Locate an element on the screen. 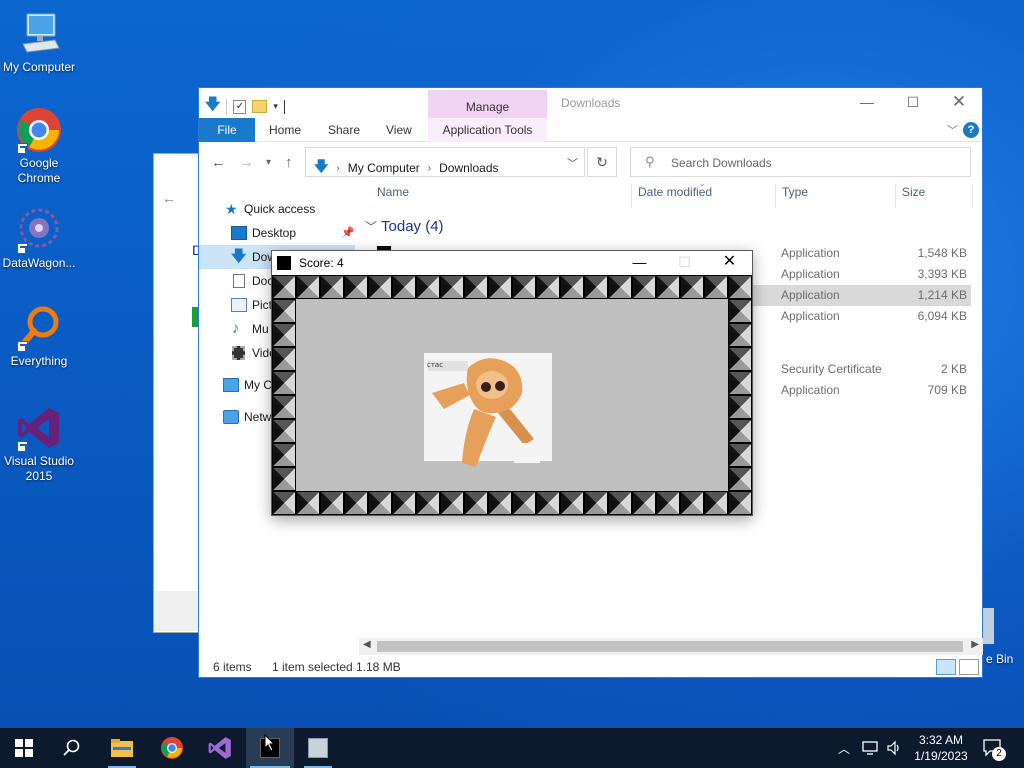 The image size is (1024, 768). file-size: 6,094 KB is located at coordinates (942, 316).